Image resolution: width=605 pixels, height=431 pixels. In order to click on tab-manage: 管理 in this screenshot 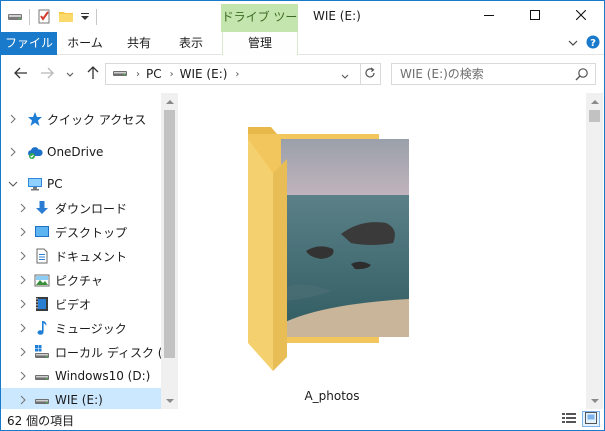, I will do `click(260, 43)`.